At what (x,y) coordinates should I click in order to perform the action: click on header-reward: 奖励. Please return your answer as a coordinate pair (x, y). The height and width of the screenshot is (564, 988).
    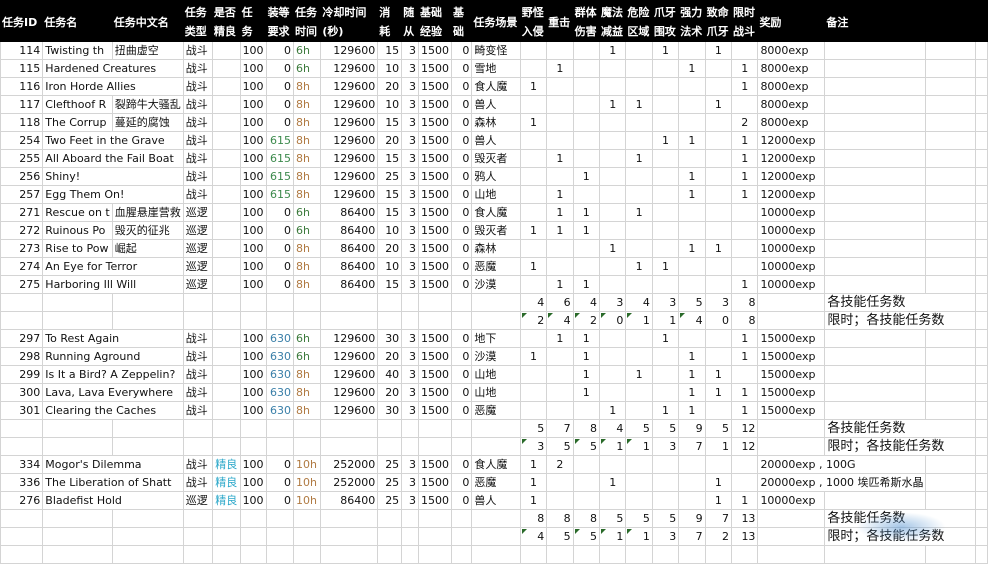
    Looking at the image, I should click on (791, 21).